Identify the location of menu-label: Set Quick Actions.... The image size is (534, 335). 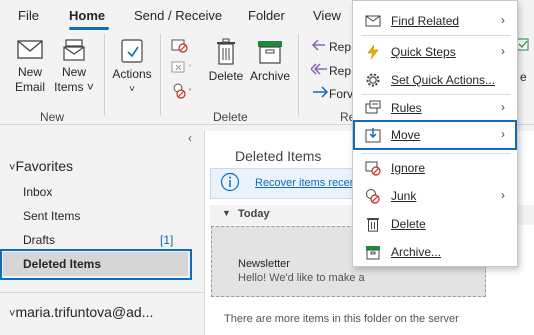
(443, 80).